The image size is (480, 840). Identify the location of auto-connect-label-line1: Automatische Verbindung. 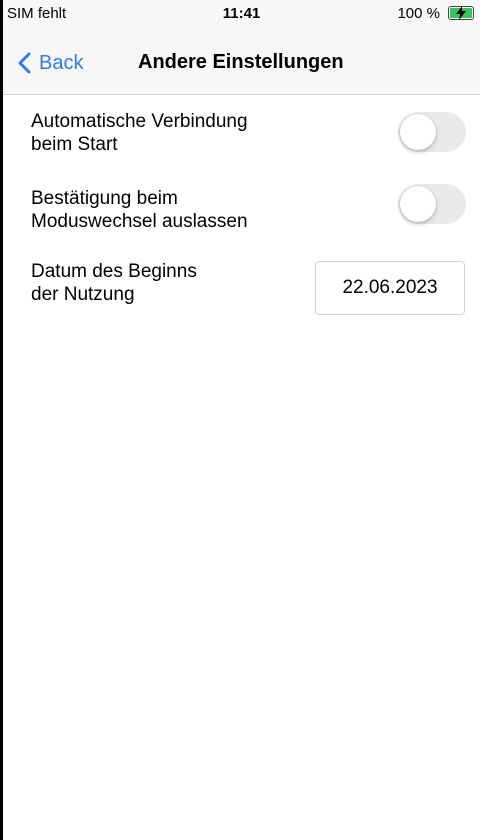
(139, 121).